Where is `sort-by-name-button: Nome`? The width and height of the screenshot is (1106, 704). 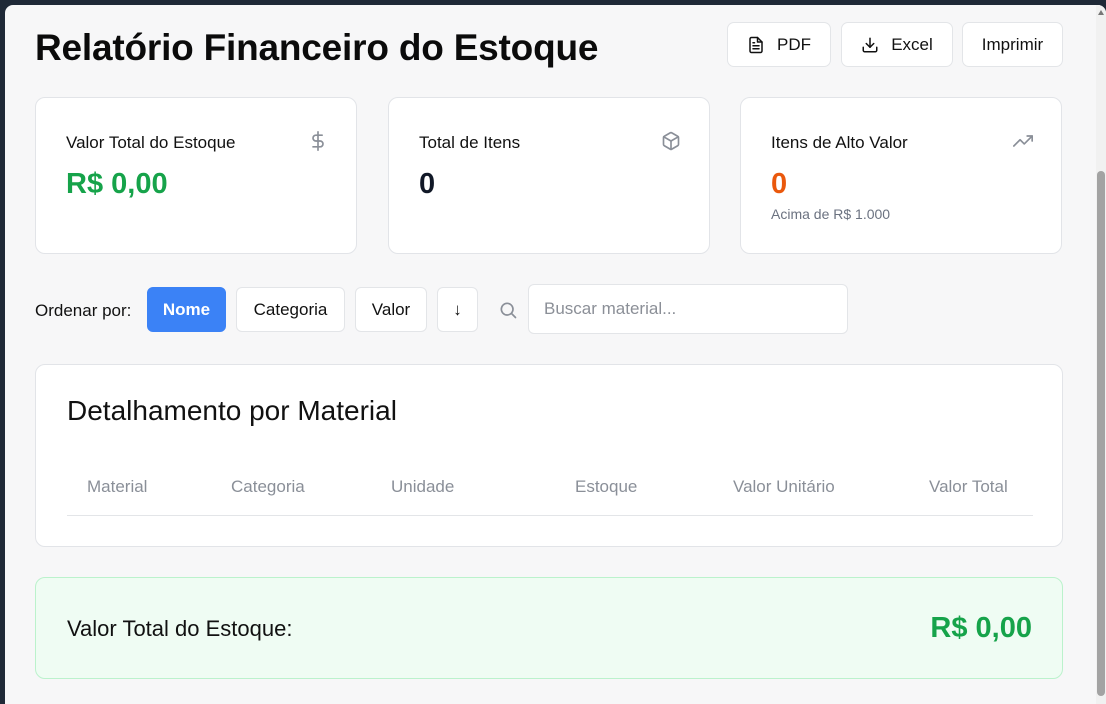
sort-by-name-button: Nome is located at coordinates (186, 309).